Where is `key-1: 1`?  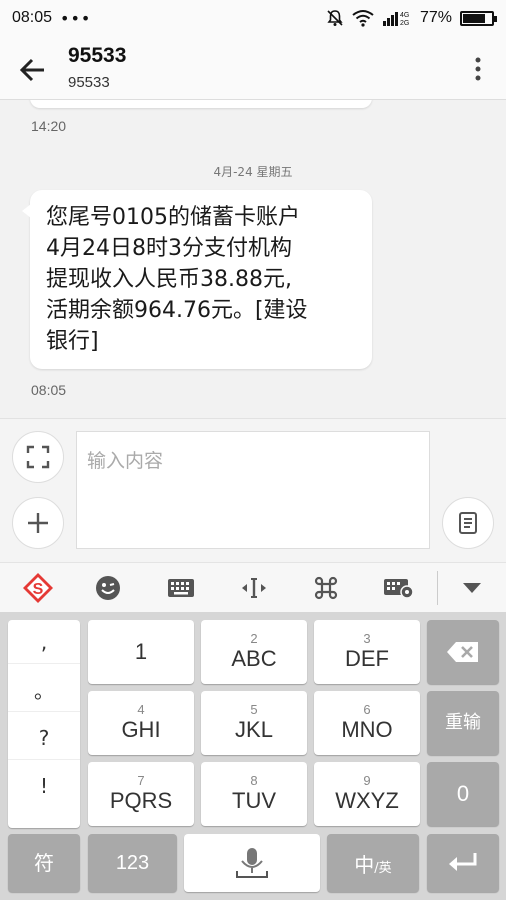 key-1: 1 is located at coordinates (141, 652).